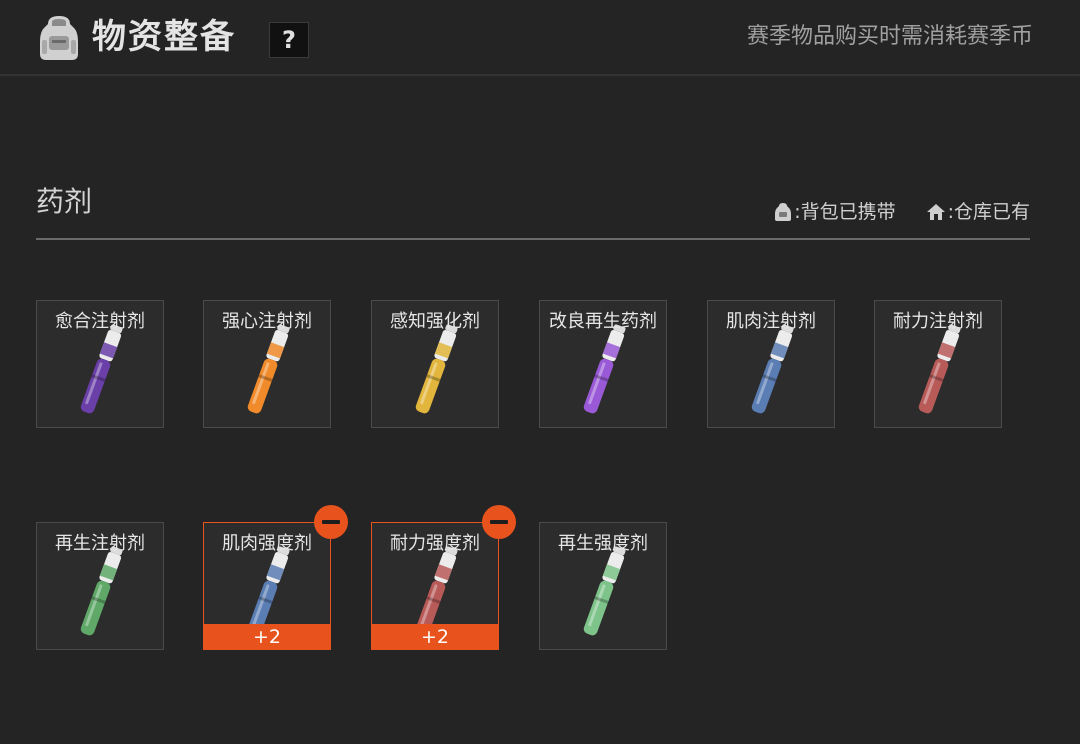 This screenshot has width=1080, height=744. Describe the element at coordinates (435, 543) in the screenshot. I see `item-name: 耐力强度剂` at that location.